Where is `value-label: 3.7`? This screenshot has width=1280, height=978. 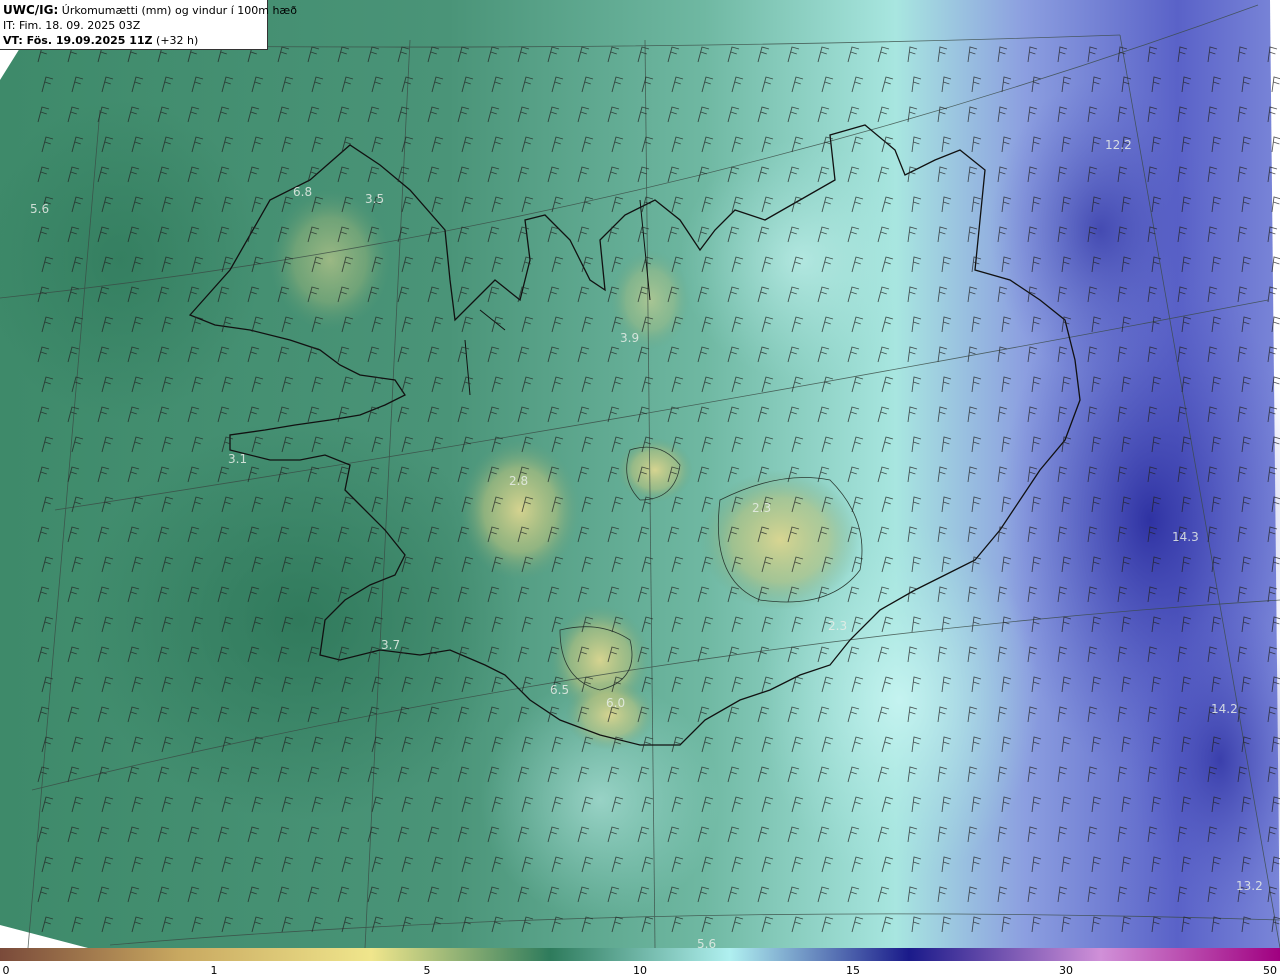 value-label: 3.7 is located at coordinates (390, 645).